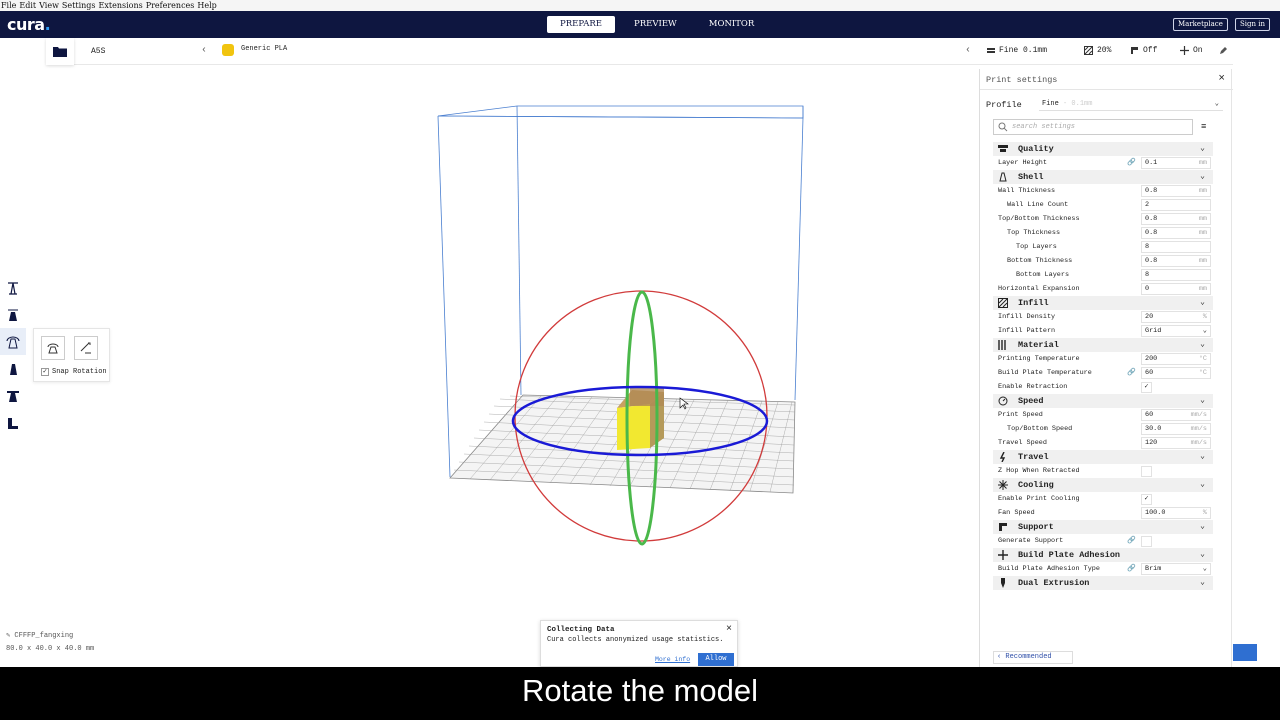 This screenshot has height=720, width=1280. What do you see at coordinates (1176, 443) in the screenshot?
I see `travel-speed-field: 120 mm/s` at bounding box center [1176, 443].